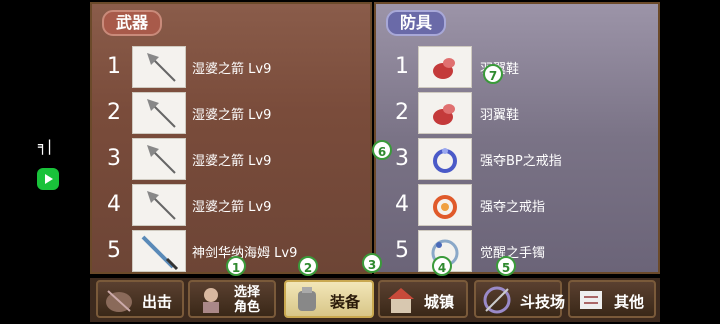 The image size is (720, 324). Describe the element at coordinates (439, 302) in the screenshot. I see `town-label: 城镇` at that location.